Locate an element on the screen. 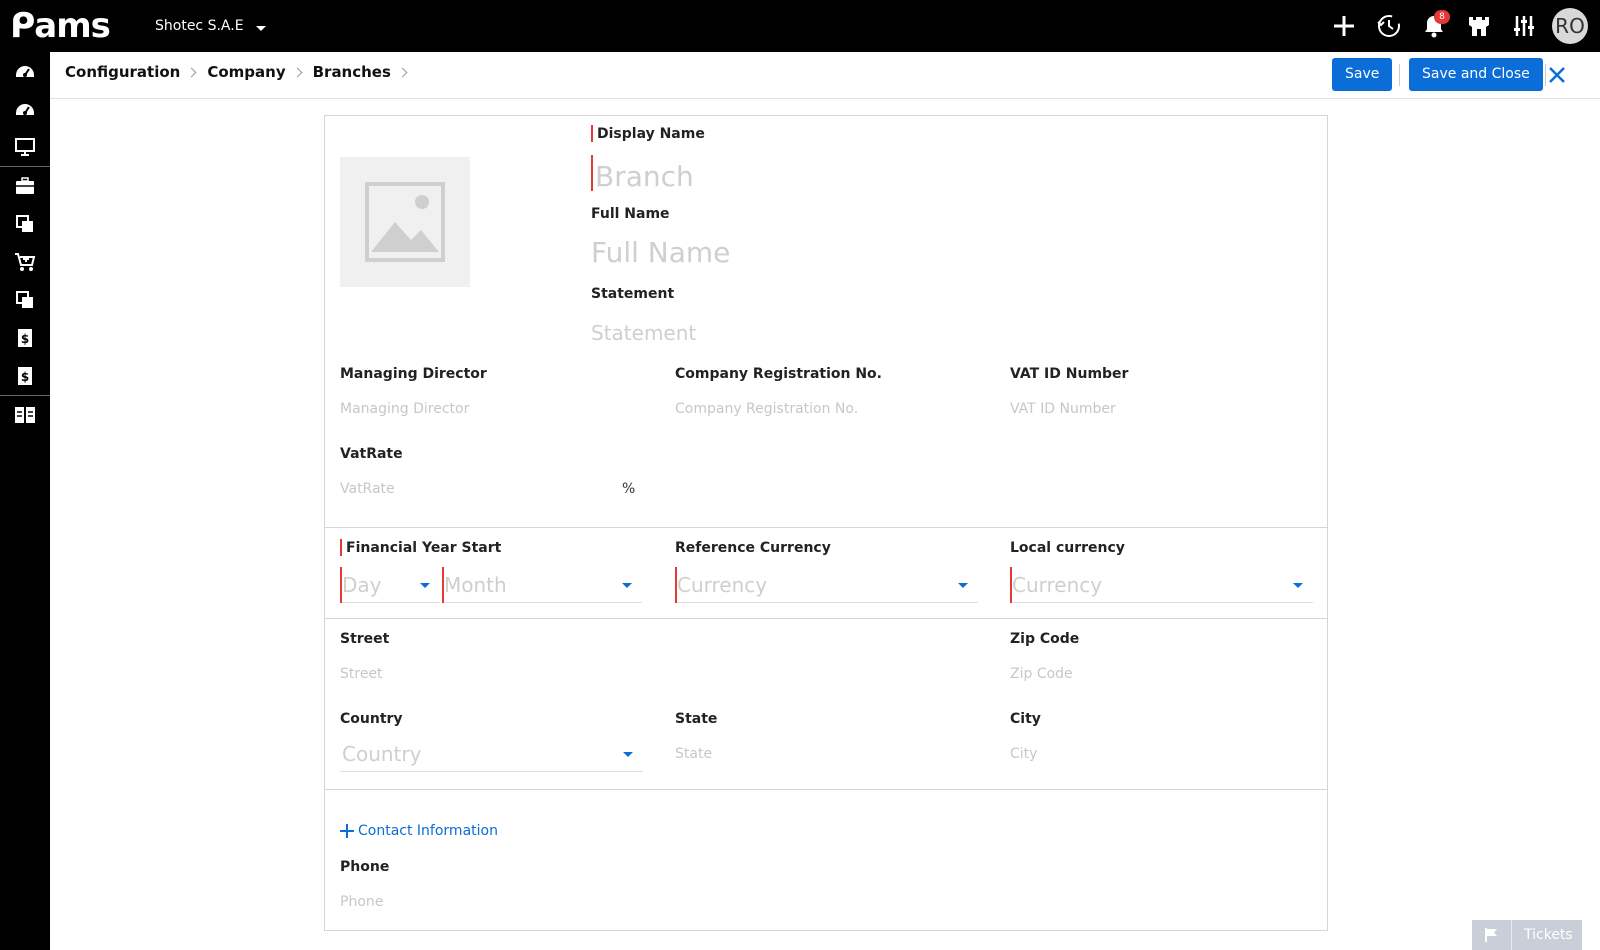 The height and width of the screenshot is (950, 1600). month-value: Month is located at coordinates (475, 585).